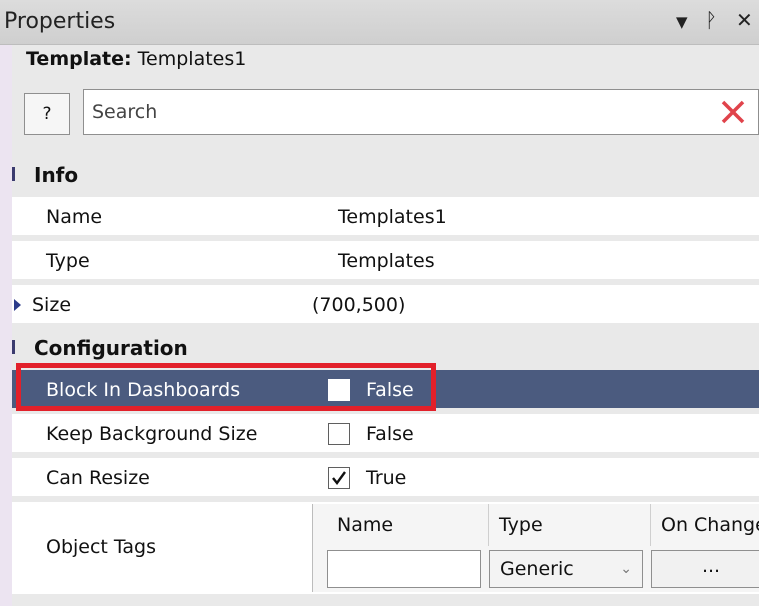 This screenshot has width=759, height=606. I want to click on expand-arrow-icon, so click(17, 305).